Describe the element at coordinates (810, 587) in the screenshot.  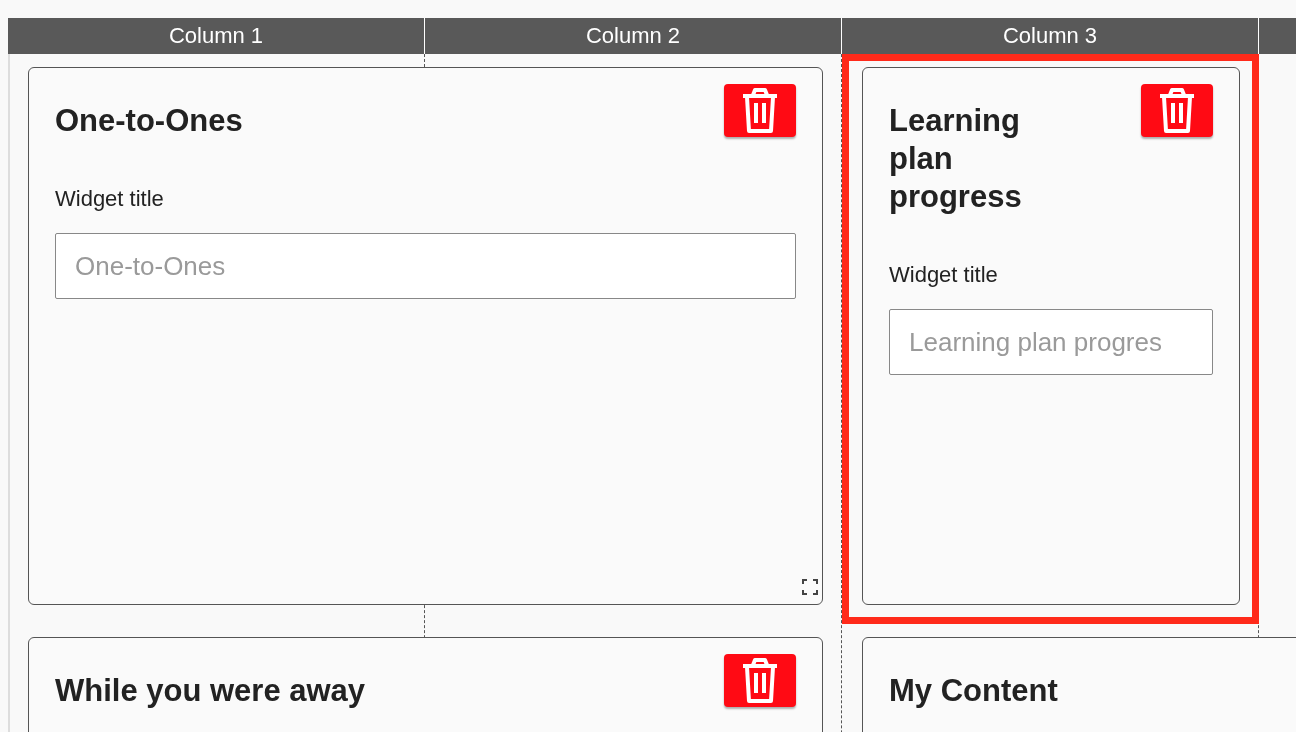
I see `resize-icon` at that location.